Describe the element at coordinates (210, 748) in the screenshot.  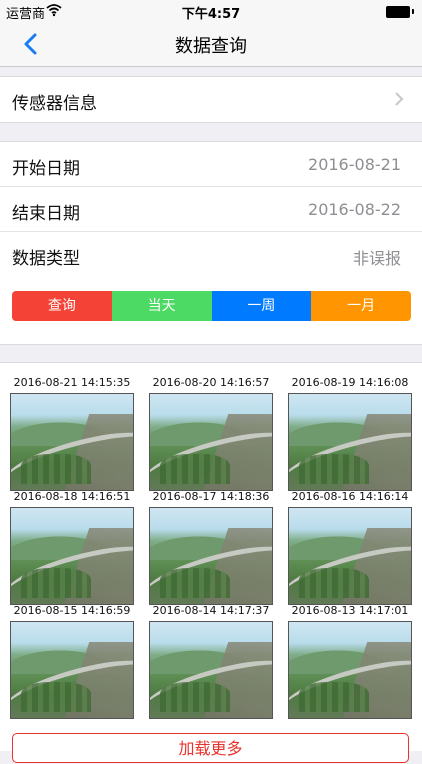
I see `load-more-button: 加载更多` at that location.